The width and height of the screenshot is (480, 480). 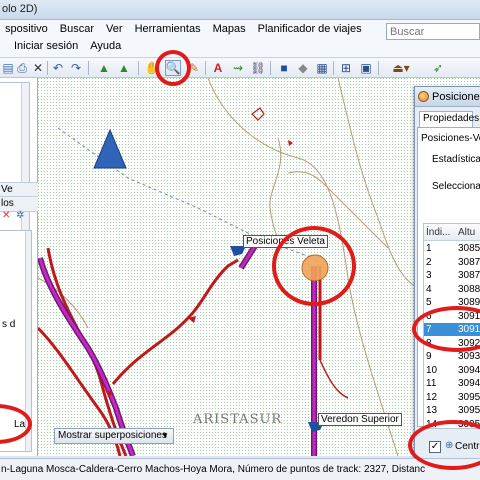 I want to click on tab-properties: Propiedades, so click(x=449, y=119).